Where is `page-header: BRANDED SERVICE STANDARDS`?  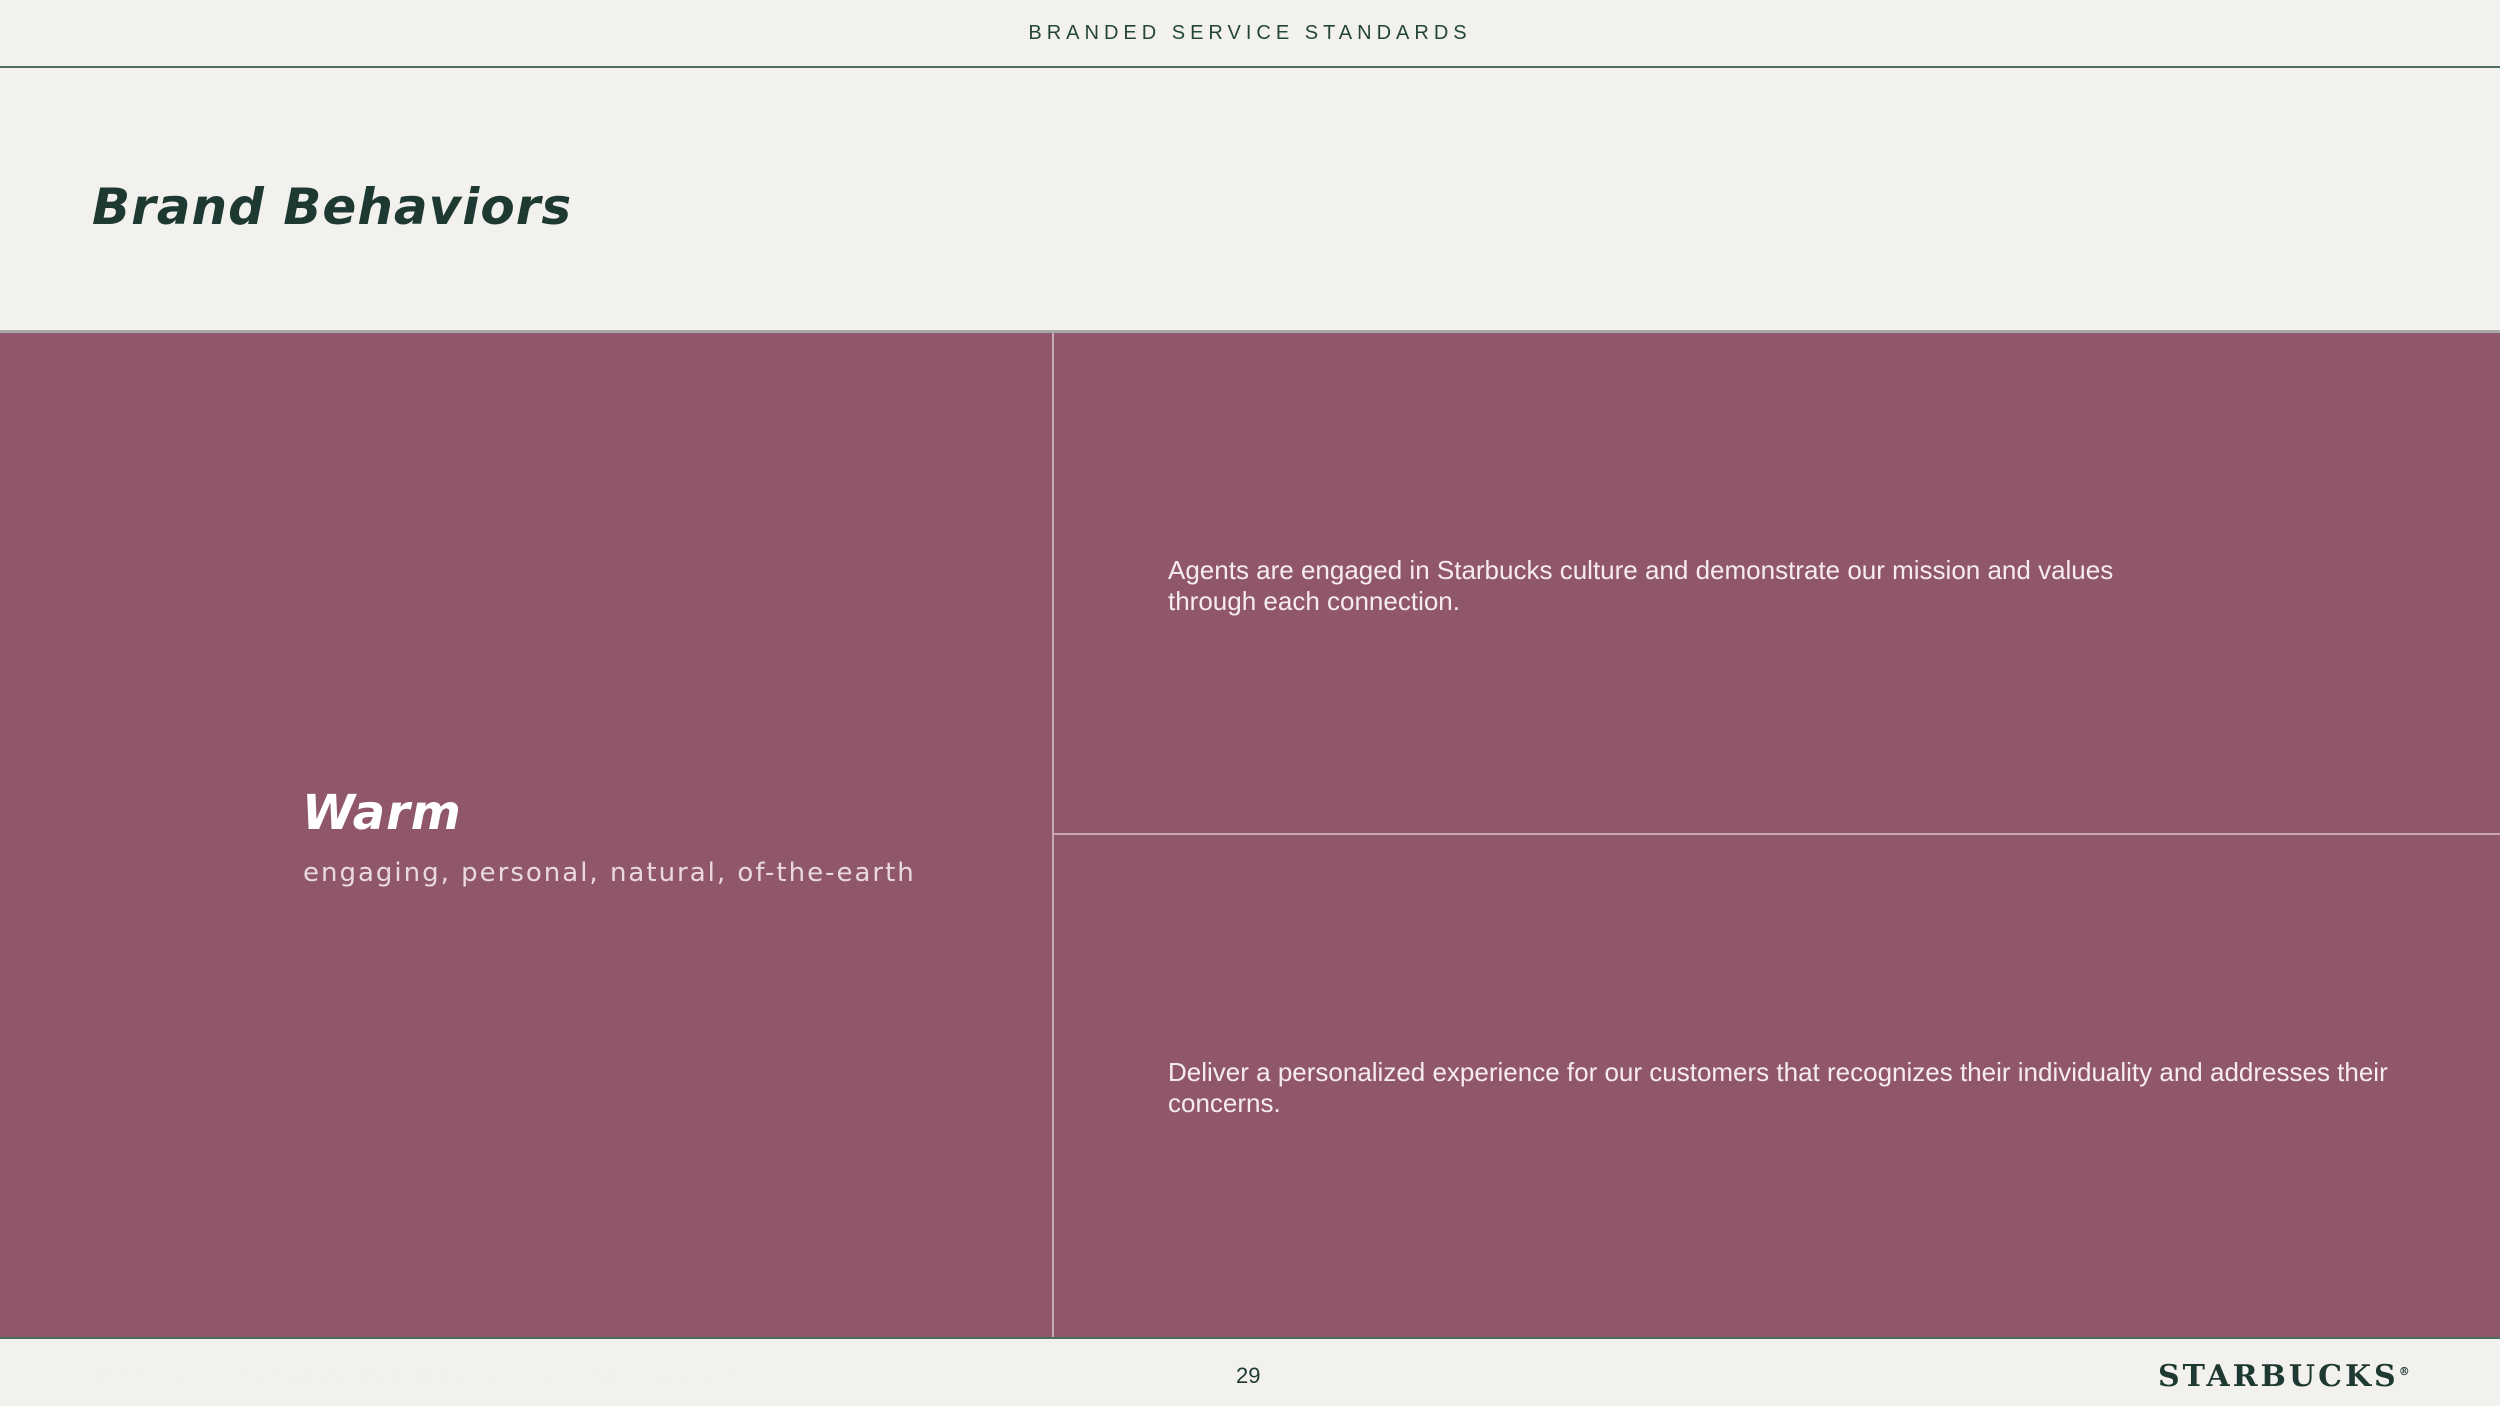
page-header: BRANDED SERVICE STANDARDS is located at coordinates (1250, 34).